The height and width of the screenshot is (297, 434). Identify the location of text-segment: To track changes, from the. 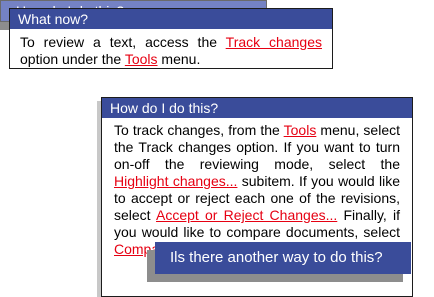
(199, 130).